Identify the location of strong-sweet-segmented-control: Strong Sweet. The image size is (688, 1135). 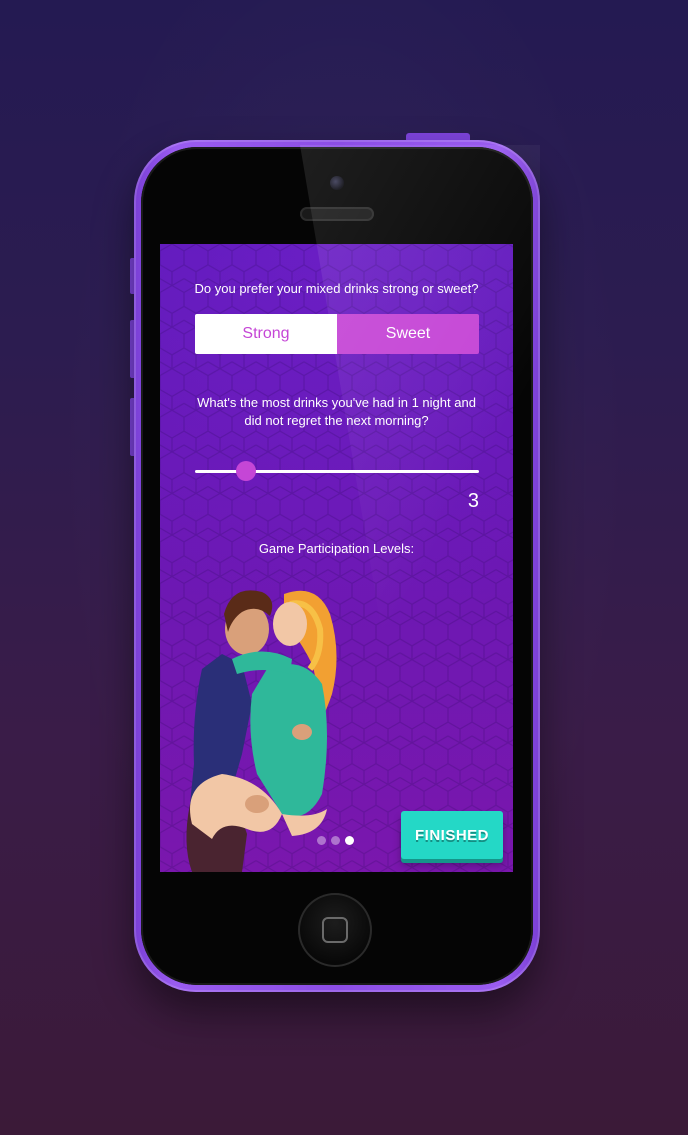
(337, 334).